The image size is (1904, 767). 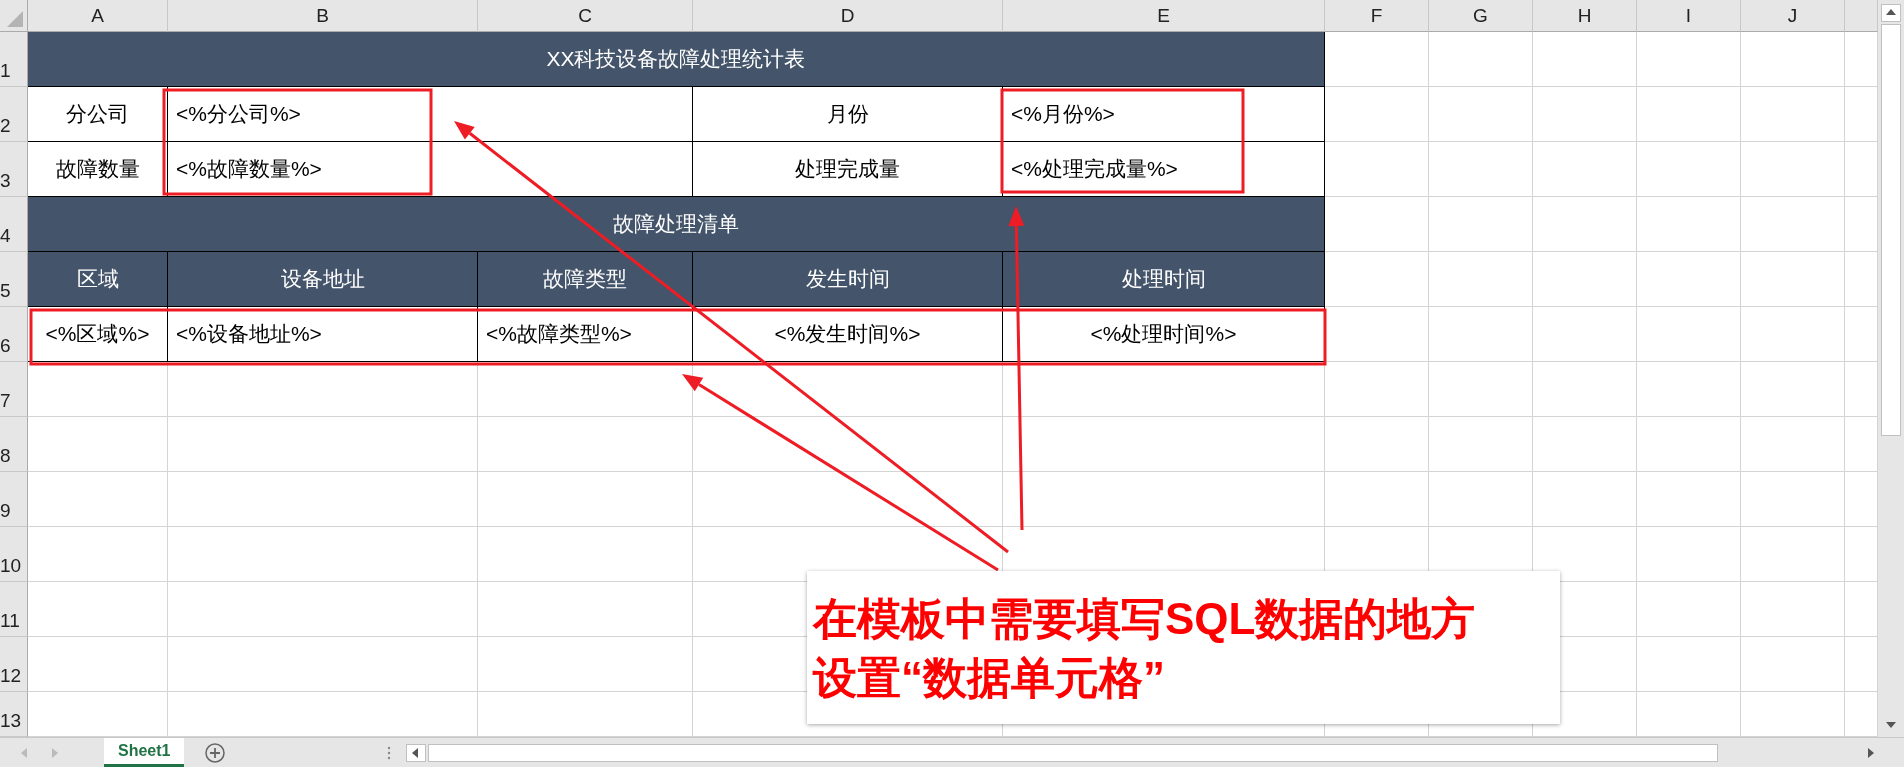 I want to click on vertical-scrollbar, so click(x=1891, y=368).